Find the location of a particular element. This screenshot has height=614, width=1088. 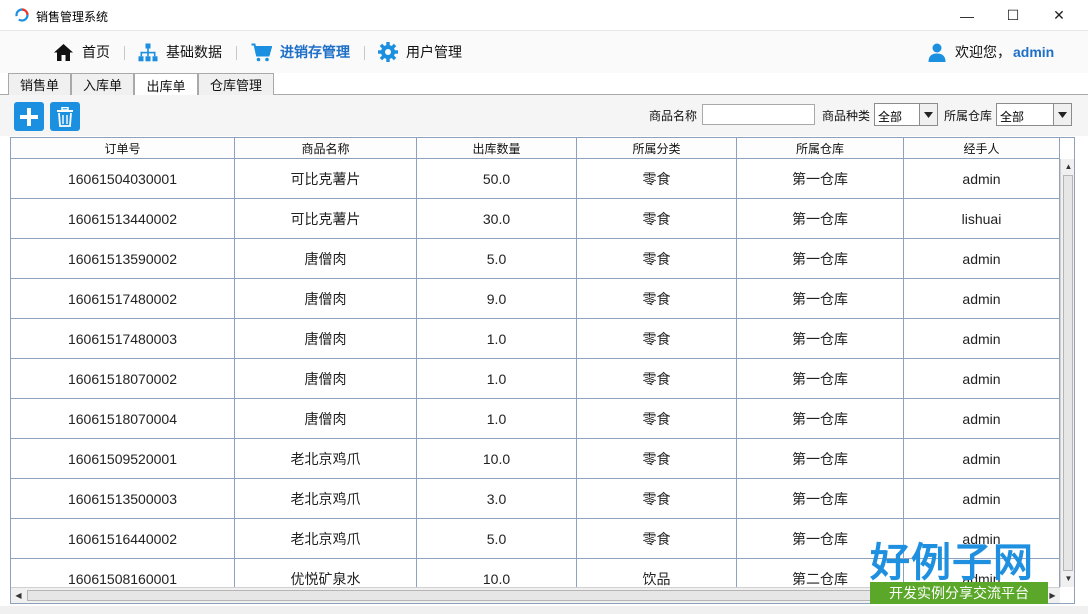

scroll-left-icon: ◀ is located at coordinates (18, 595).